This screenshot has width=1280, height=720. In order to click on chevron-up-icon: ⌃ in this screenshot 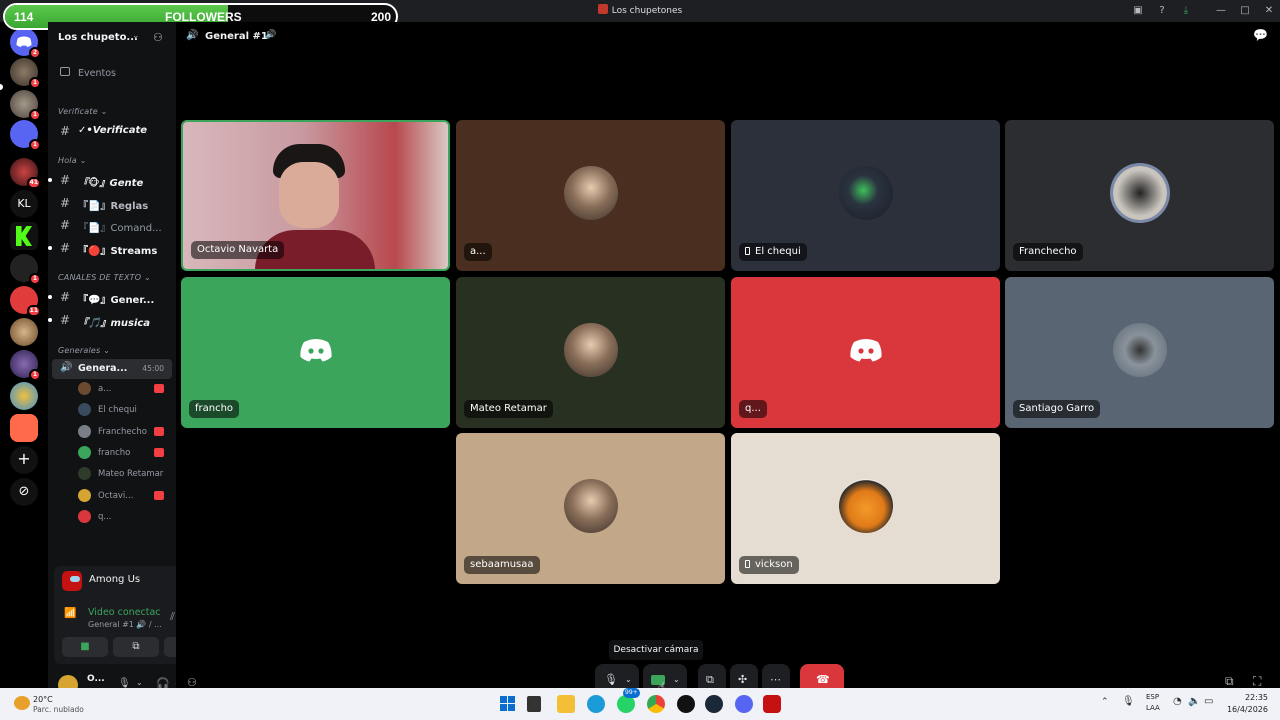, I will do `click(1105, 702)`.